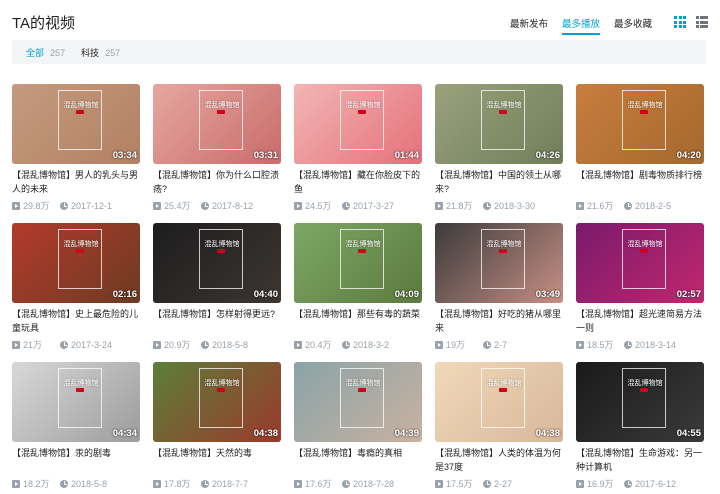 The width and height of the screenshot is (720, 494). What do you see at coordinates (633, 25) in the screenshot?
I see `sort-most-favorited: 最多收藏` at bounding box center [633, 25].